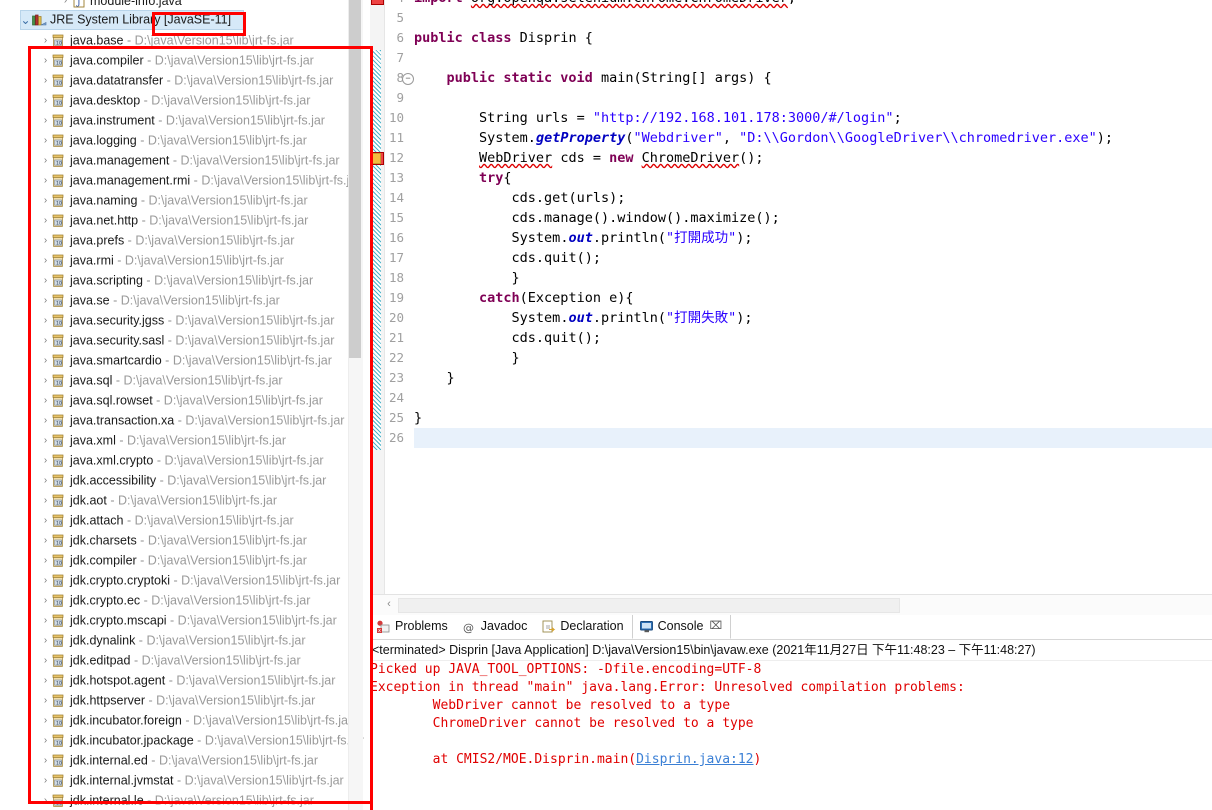 This screenshot has width=1212, height=810. Describe the element at coordinates (375, 158) in the screenshot. I see `warning-marker-icon` at that location.